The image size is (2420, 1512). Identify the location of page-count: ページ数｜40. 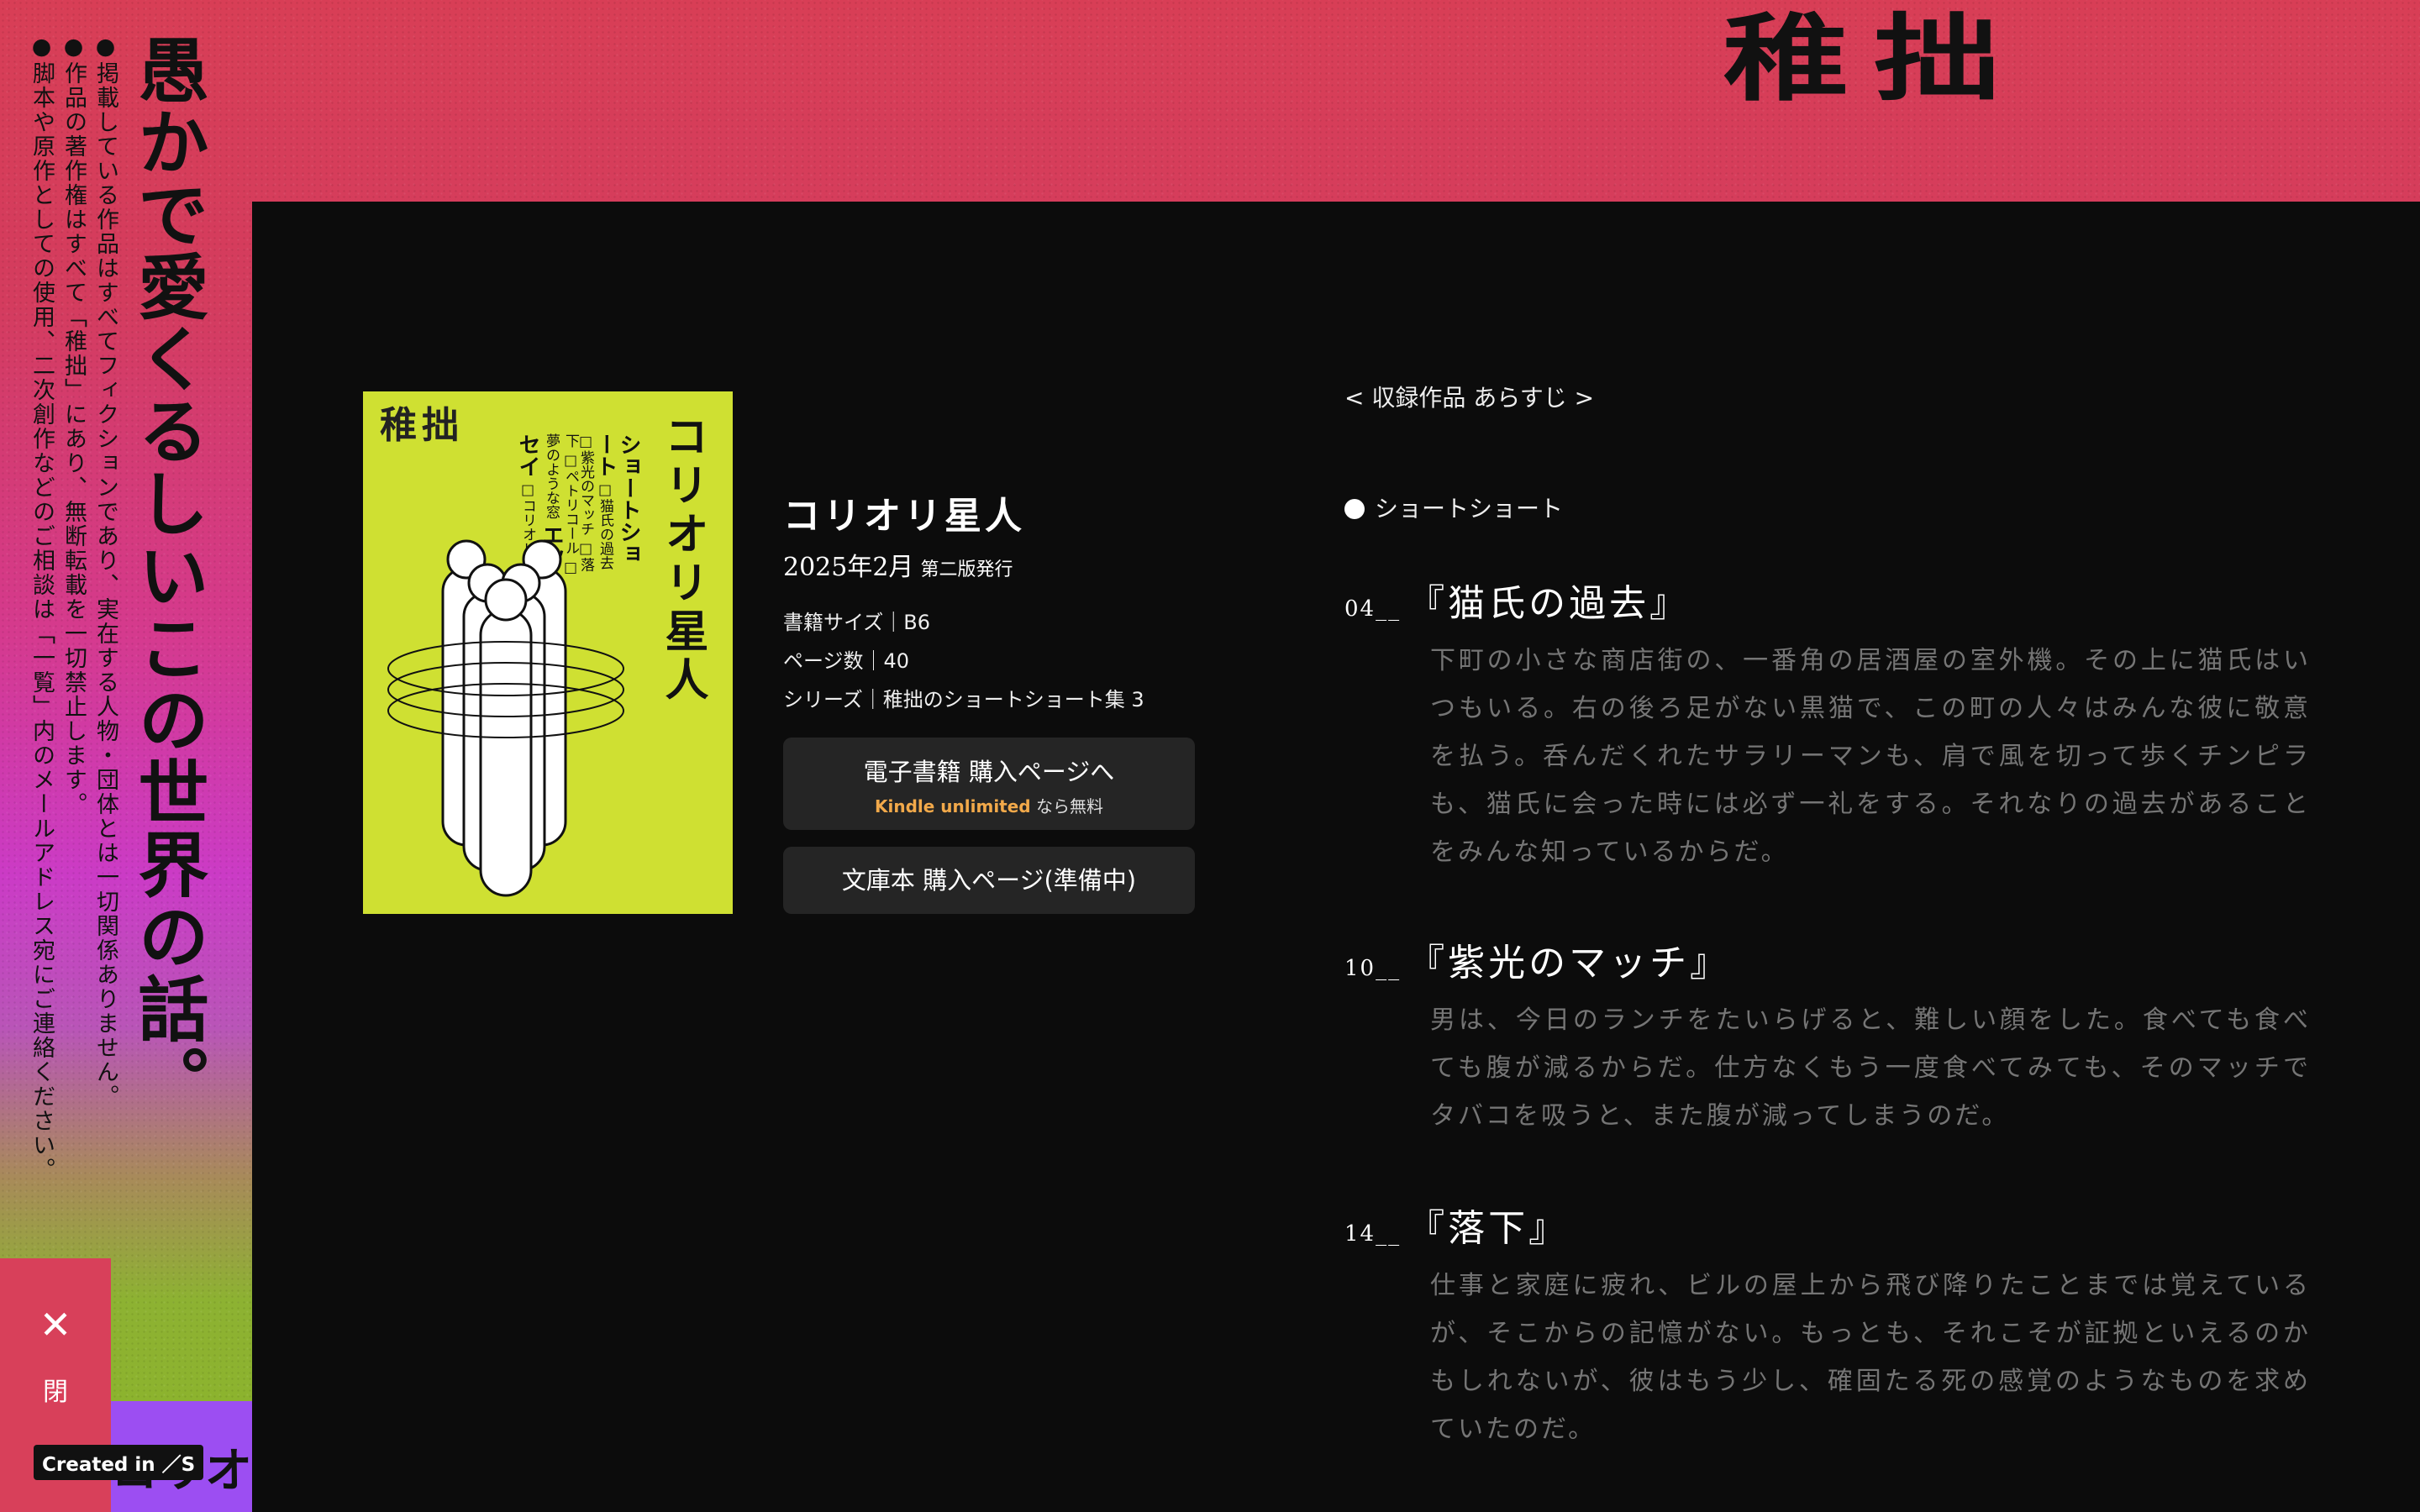
(846, 661).